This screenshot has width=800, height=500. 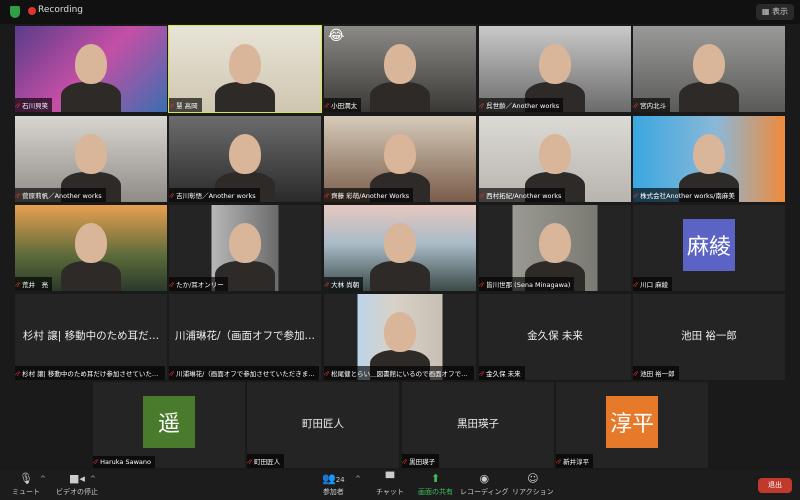 I want to click on video-options-caret: ^, so click(x=93, y=479).